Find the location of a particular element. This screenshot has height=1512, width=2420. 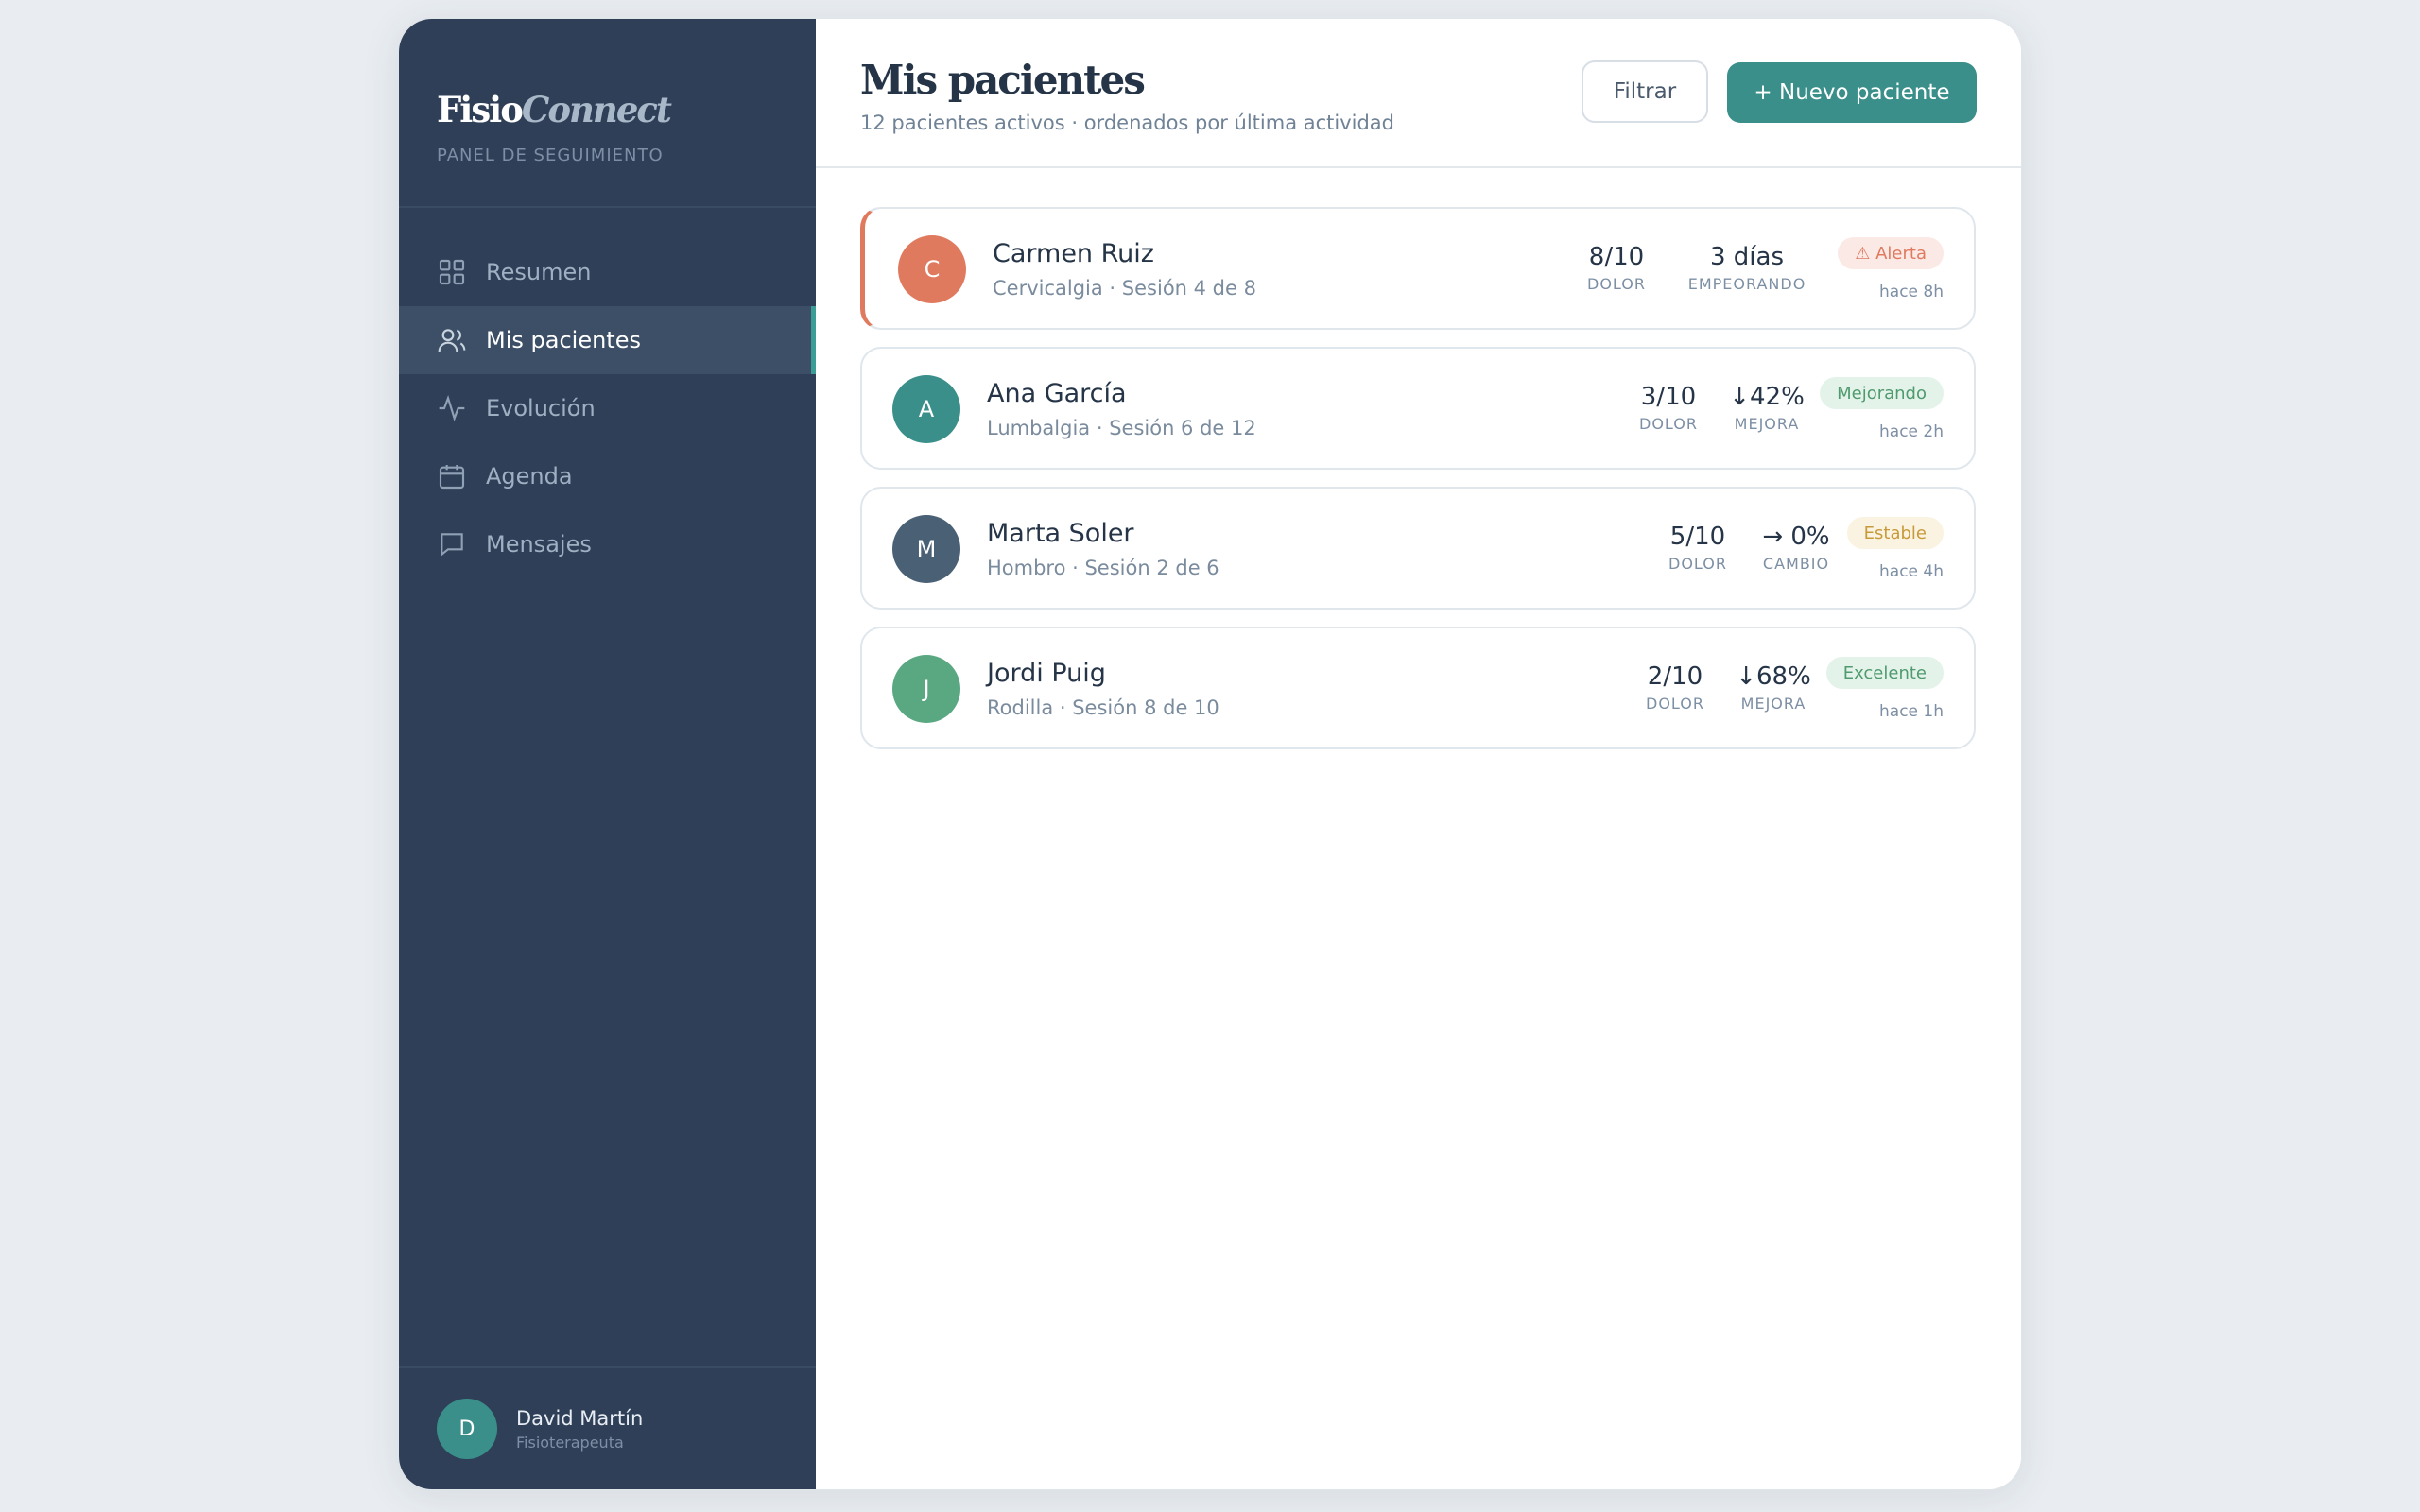

message-icon is located at coordinates (452, 544).